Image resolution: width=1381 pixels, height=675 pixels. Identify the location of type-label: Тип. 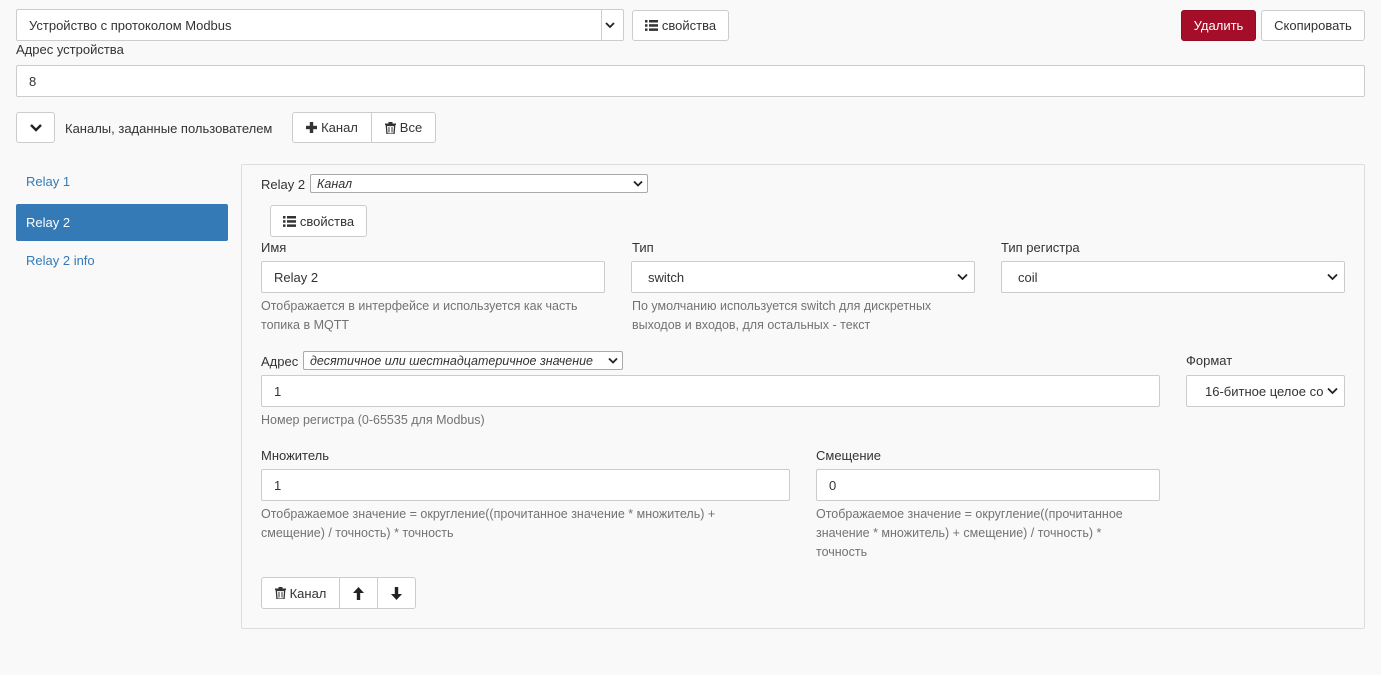
(643, 247).